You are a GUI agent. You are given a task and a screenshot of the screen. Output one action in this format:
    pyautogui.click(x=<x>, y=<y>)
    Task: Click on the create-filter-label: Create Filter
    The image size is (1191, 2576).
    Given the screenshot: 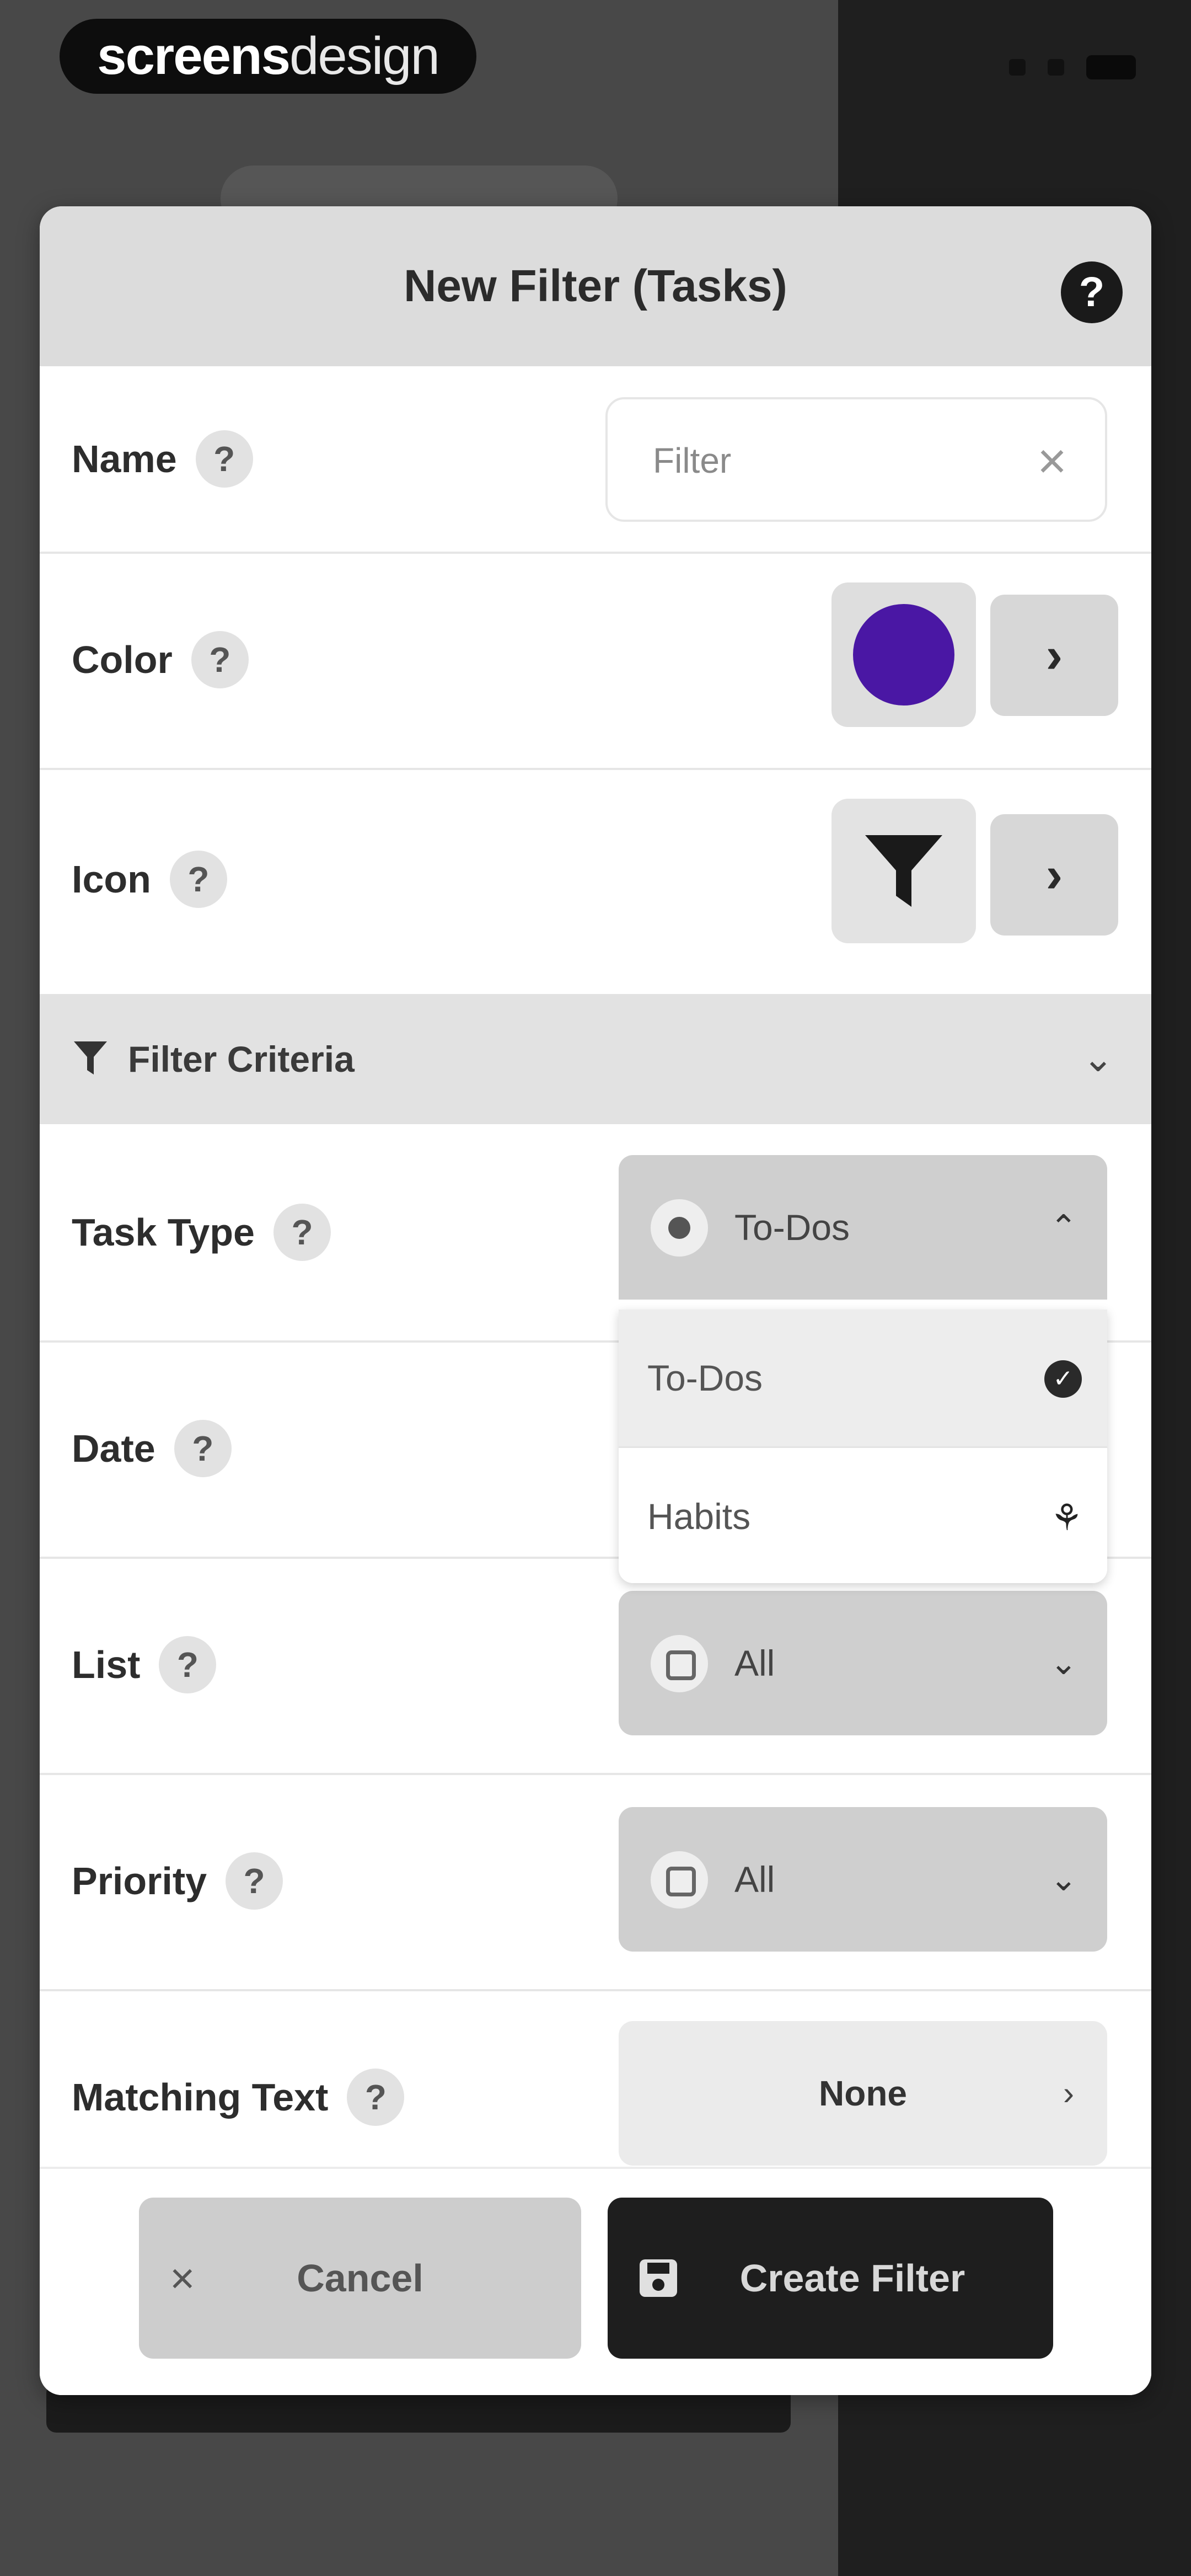 What is the action you would take?
    pyautogui.click(x=852, y=2278)
    